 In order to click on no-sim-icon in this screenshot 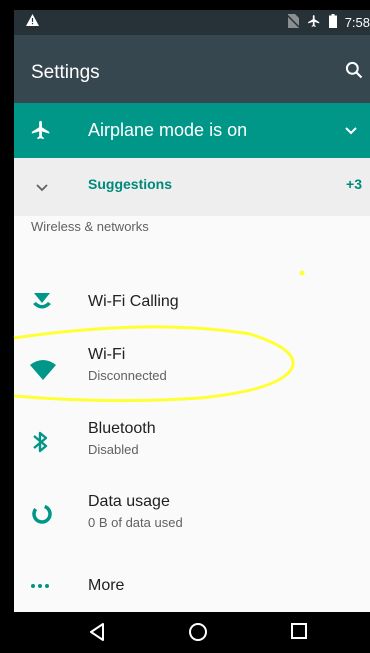, I will do `click(293, 22)`.